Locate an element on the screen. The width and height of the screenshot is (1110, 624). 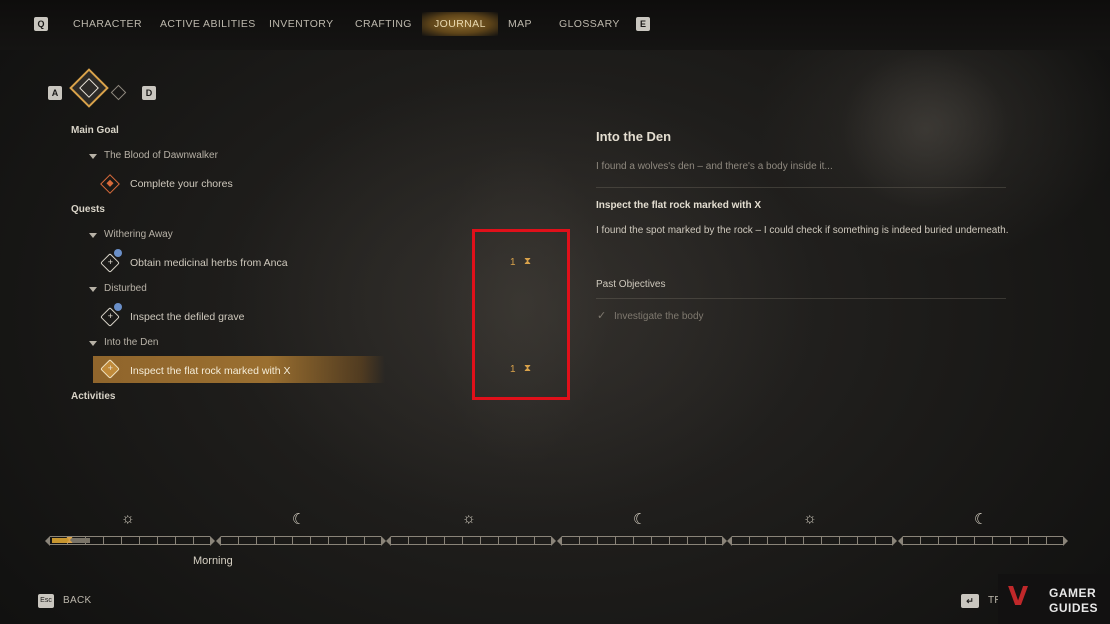
quest-blood-of-dawnwalker: The Blood of Dawnwalker is located at coordinates (161, 155).